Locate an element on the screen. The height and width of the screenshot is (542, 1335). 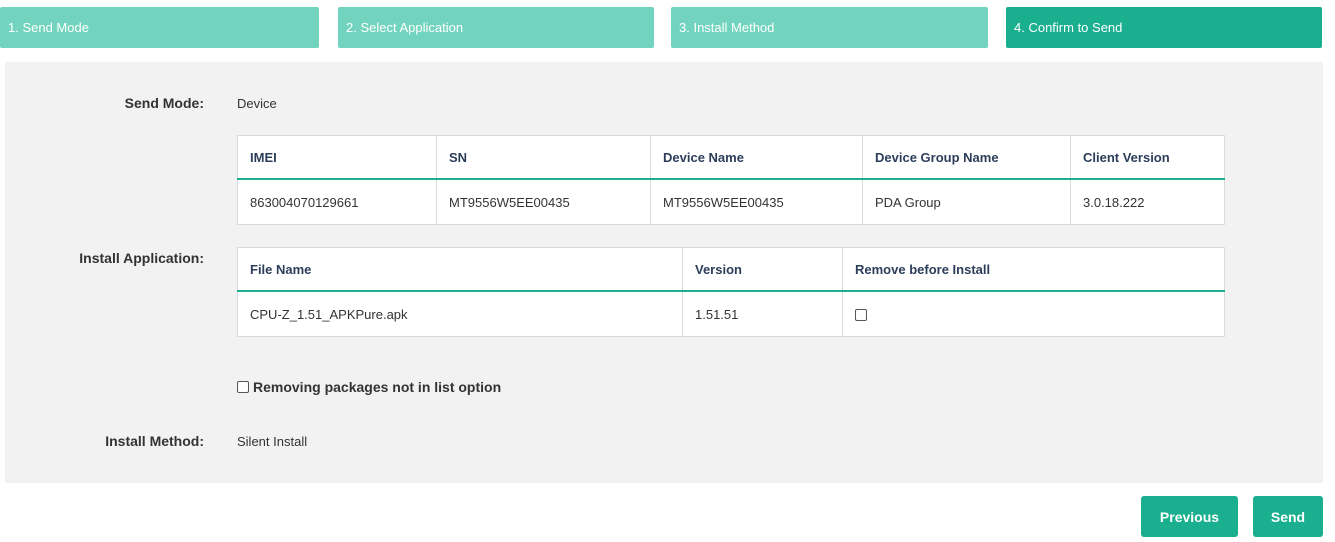
application-table-header: File Name Version Remove before Install is located at coordinates (731, 269).